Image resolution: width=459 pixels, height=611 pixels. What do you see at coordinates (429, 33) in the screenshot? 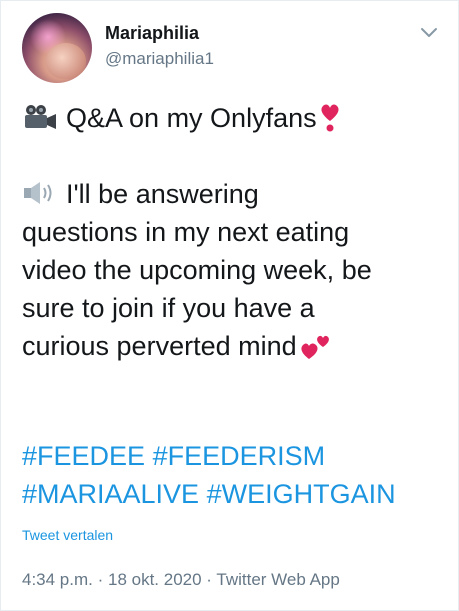
I see `chevron-down-icon` at bounding box center [429, 33].